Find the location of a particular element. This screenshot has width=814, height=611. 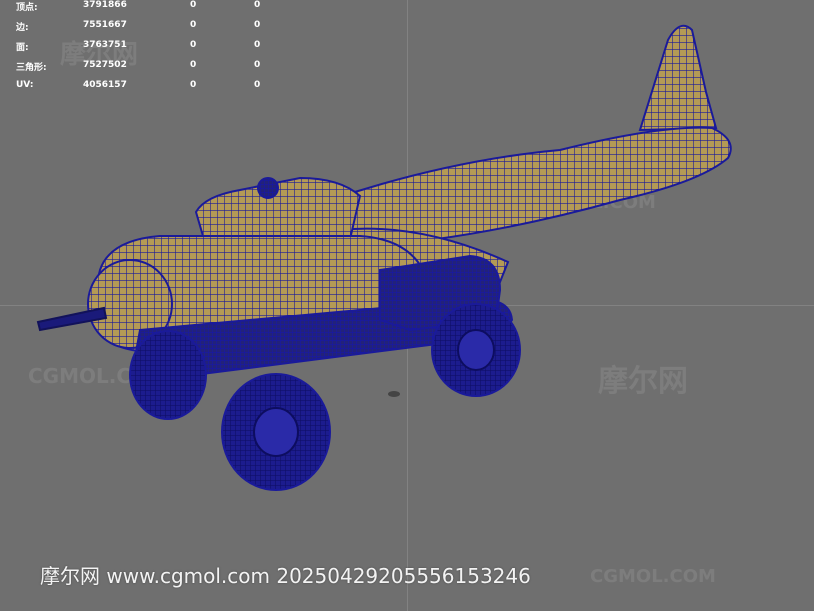

footer-watermark-text: 摩尔网 www.cgmol.com 20250429205556153246 is located at coordinates (285, 576).